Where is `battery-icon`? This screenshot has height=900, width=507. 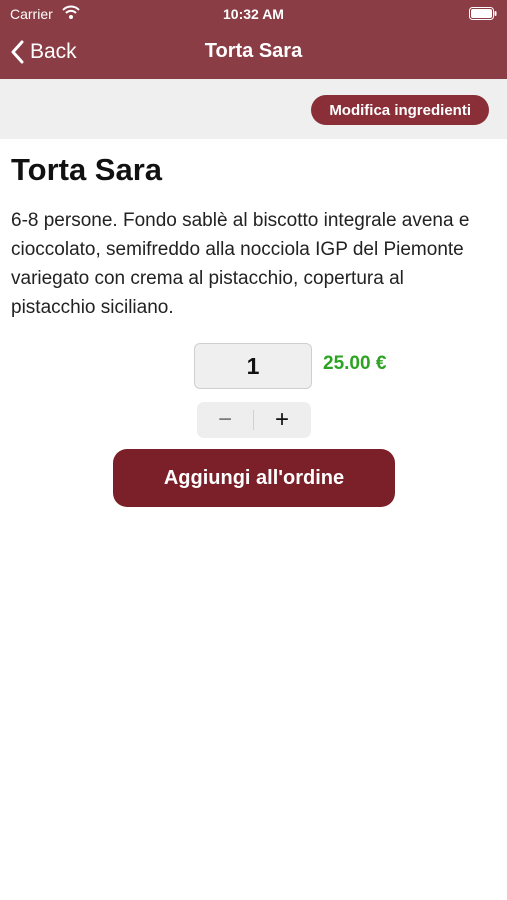 battery-icon is located at coordinates (483, 13).